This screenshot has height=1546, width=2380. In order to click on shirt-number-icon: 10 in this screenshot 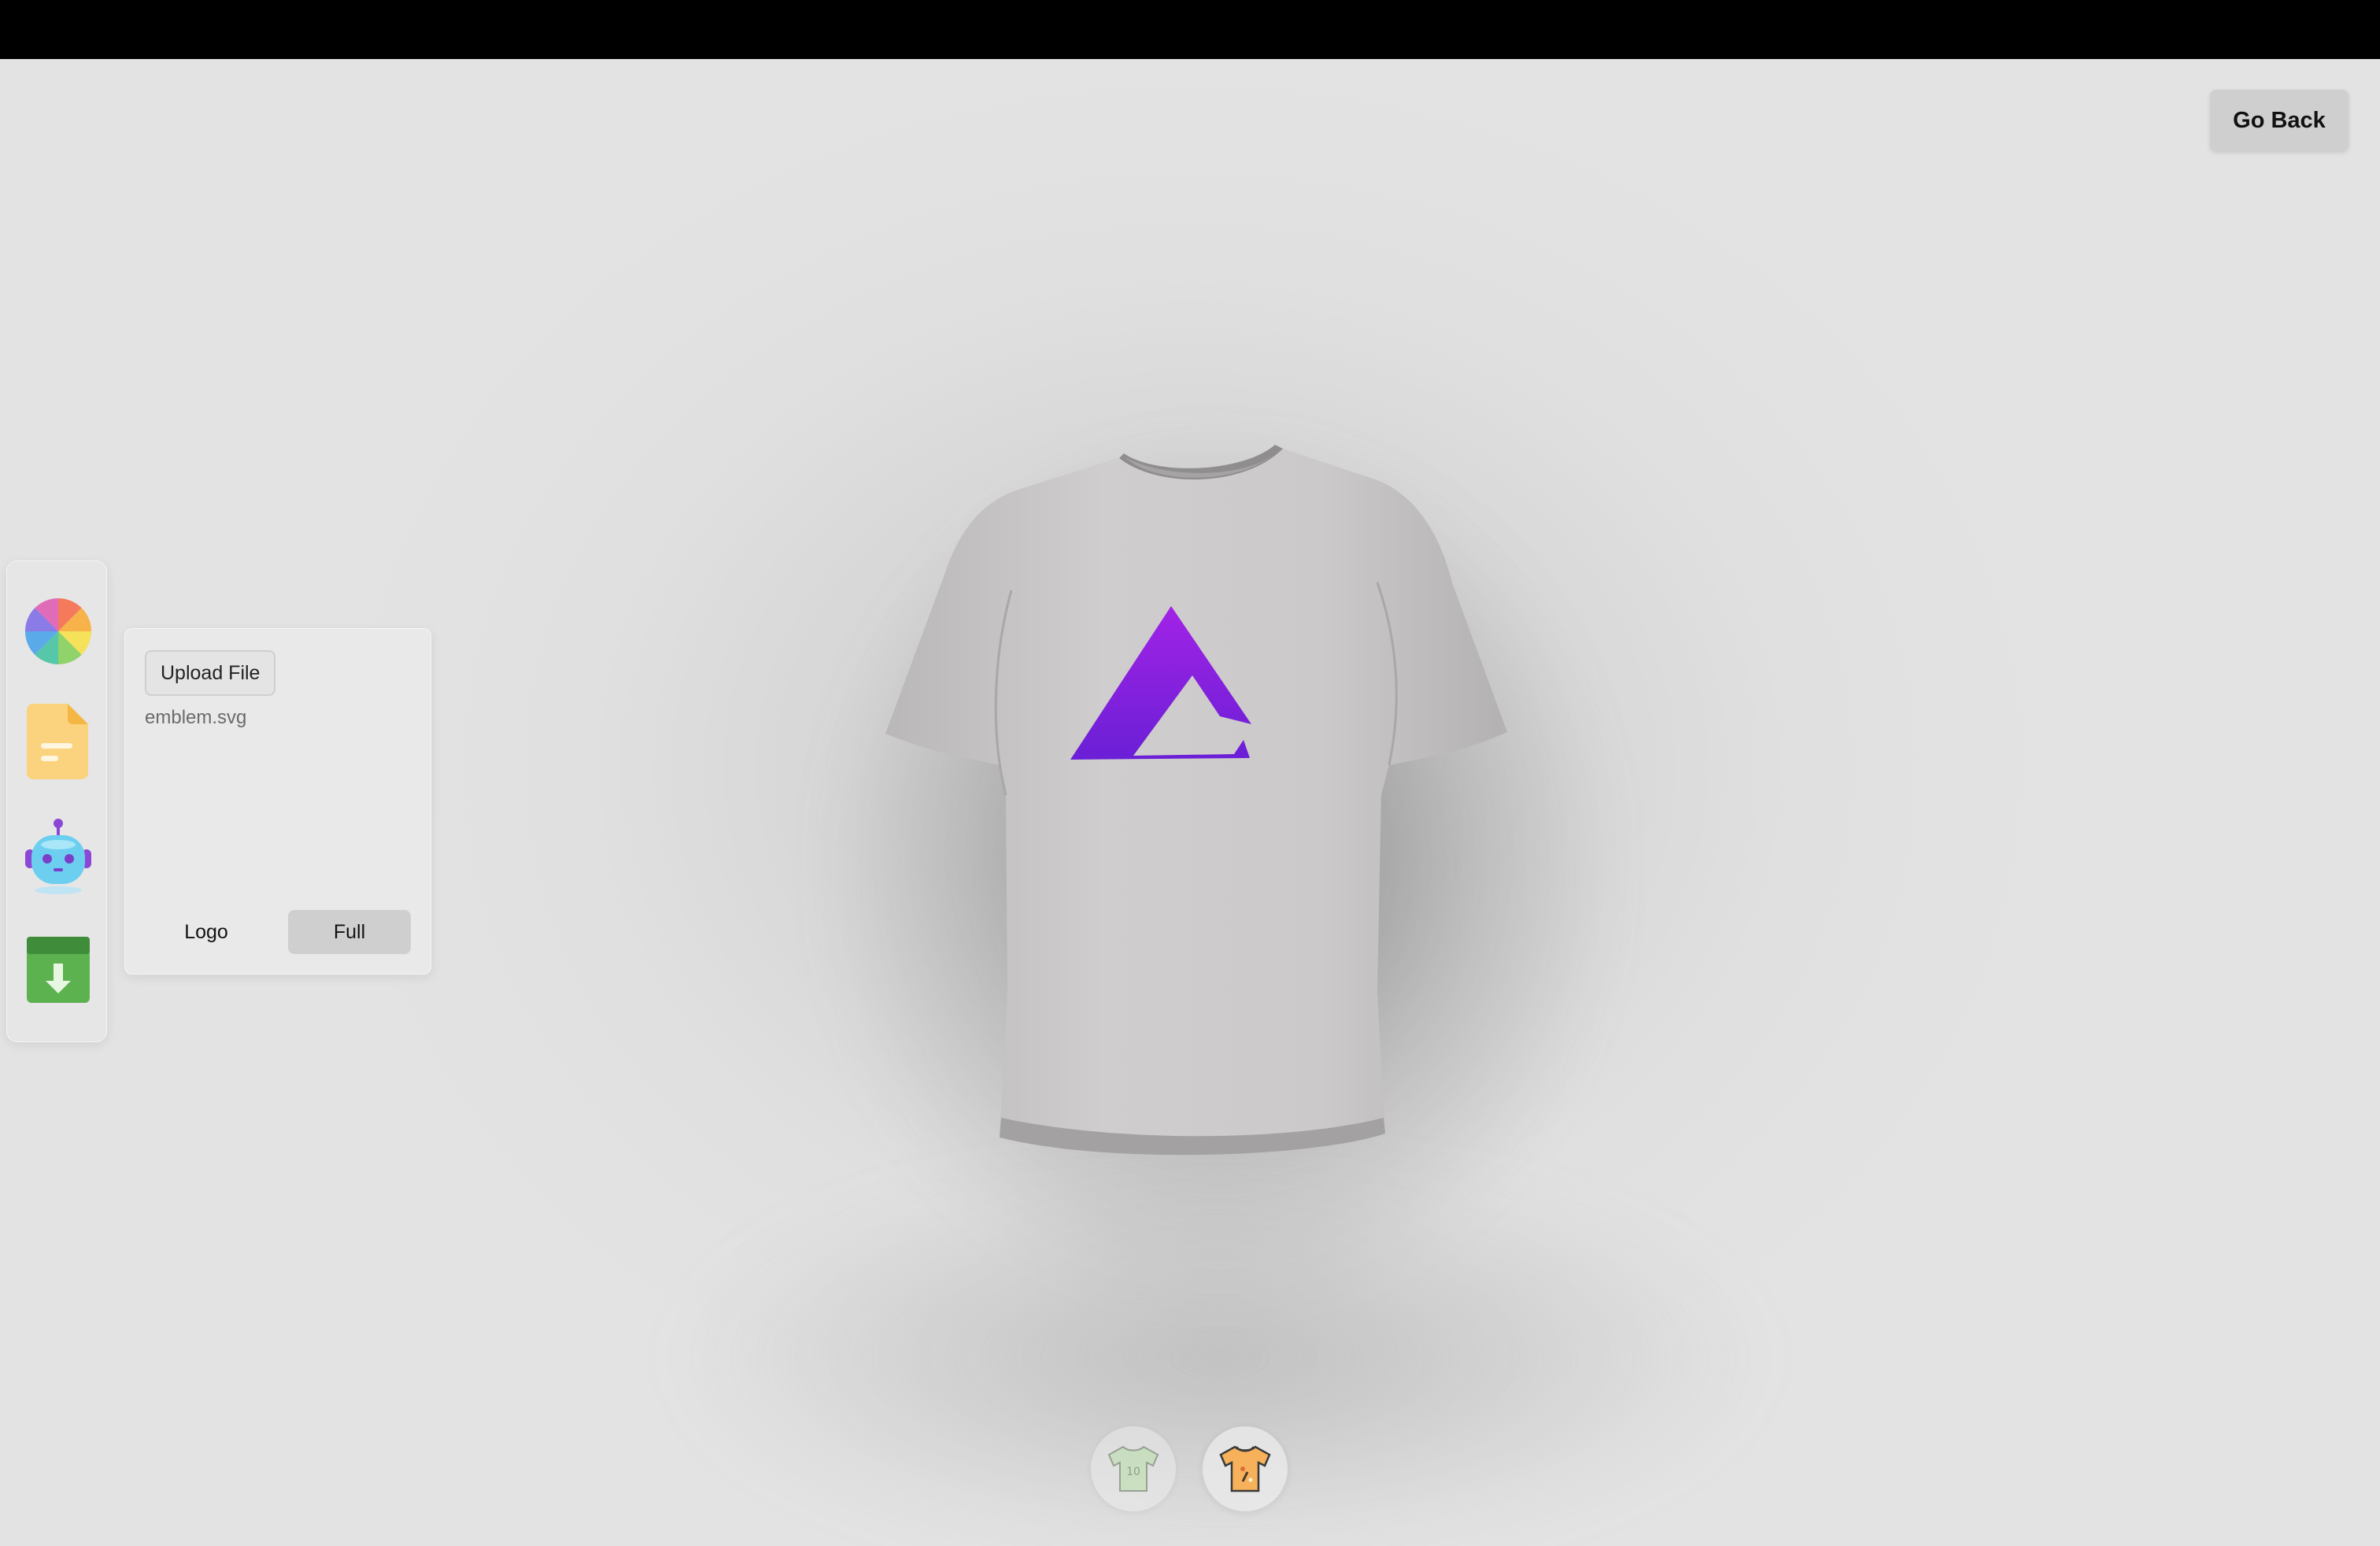, I will do `click(1133, 1468)`.